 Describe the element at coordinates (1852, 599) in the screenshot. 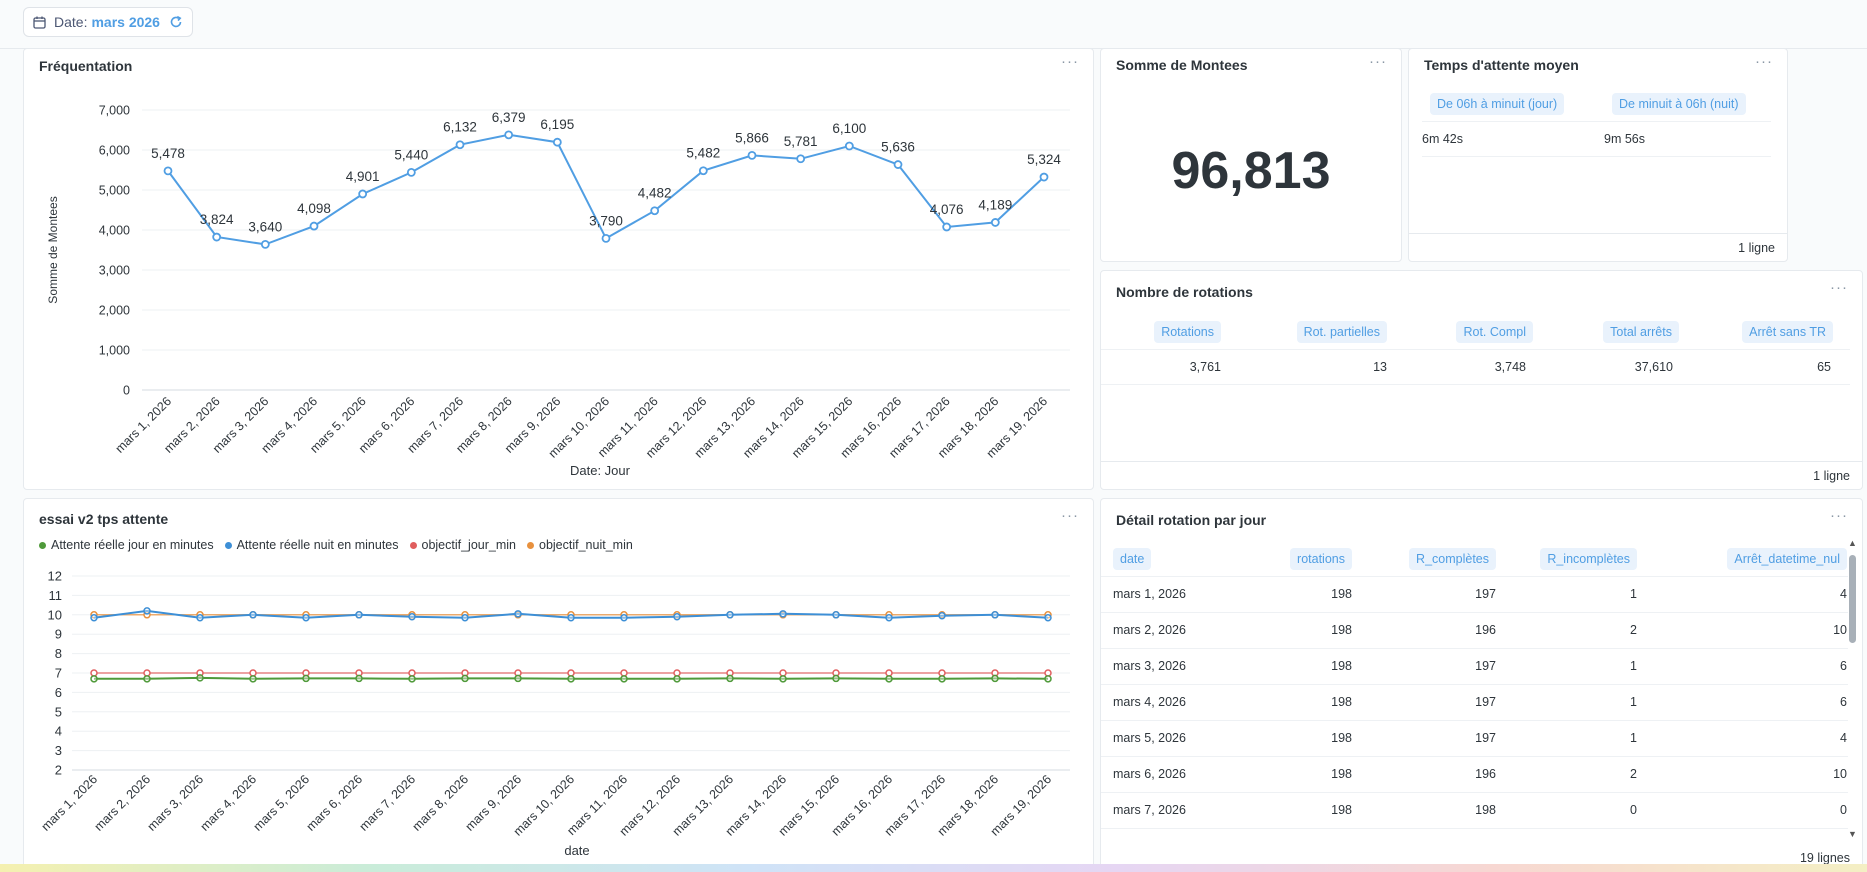

I see `scroll-thumb` at that location.